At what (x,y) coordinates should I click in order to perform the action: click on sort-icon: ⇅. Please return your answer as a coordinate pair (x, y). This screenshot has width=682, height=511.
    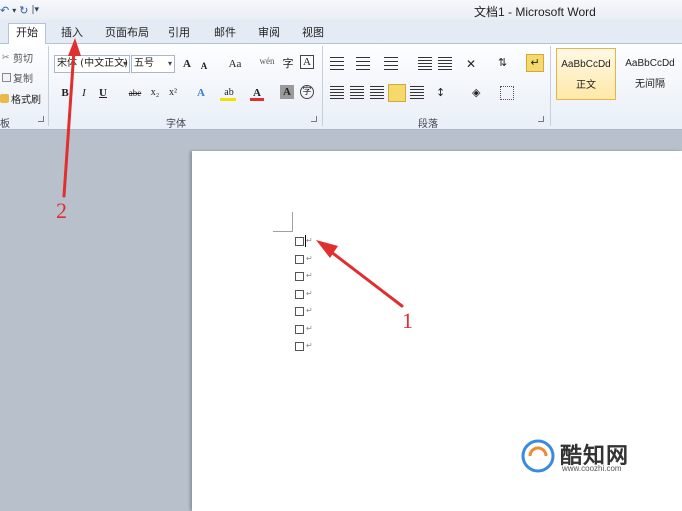
    Looking at the image, I should click on (505, 63).